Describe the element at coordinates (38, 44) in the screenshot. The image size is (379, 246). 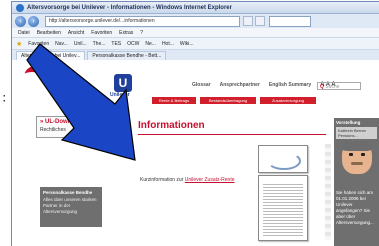
I see `favorites-label: Favoriten` at that location.